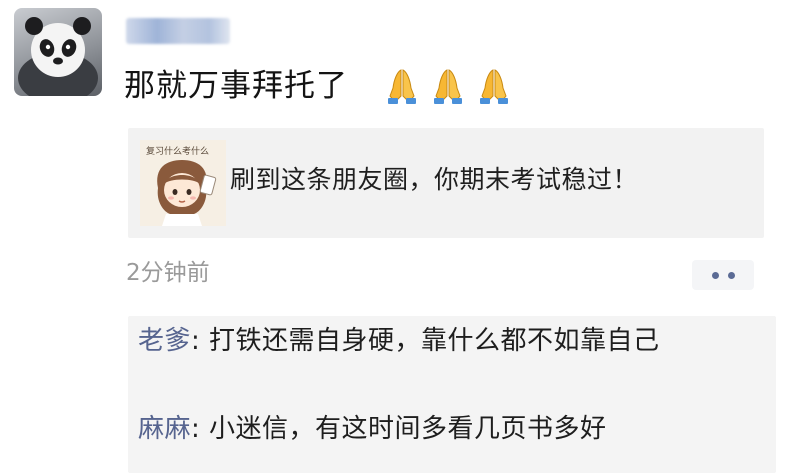 The image size is (800, 473). What do you see at coordinates (164, 429) in the screenshot?
I see `comment-author: 麻麻` at bounding box center [164, 429].